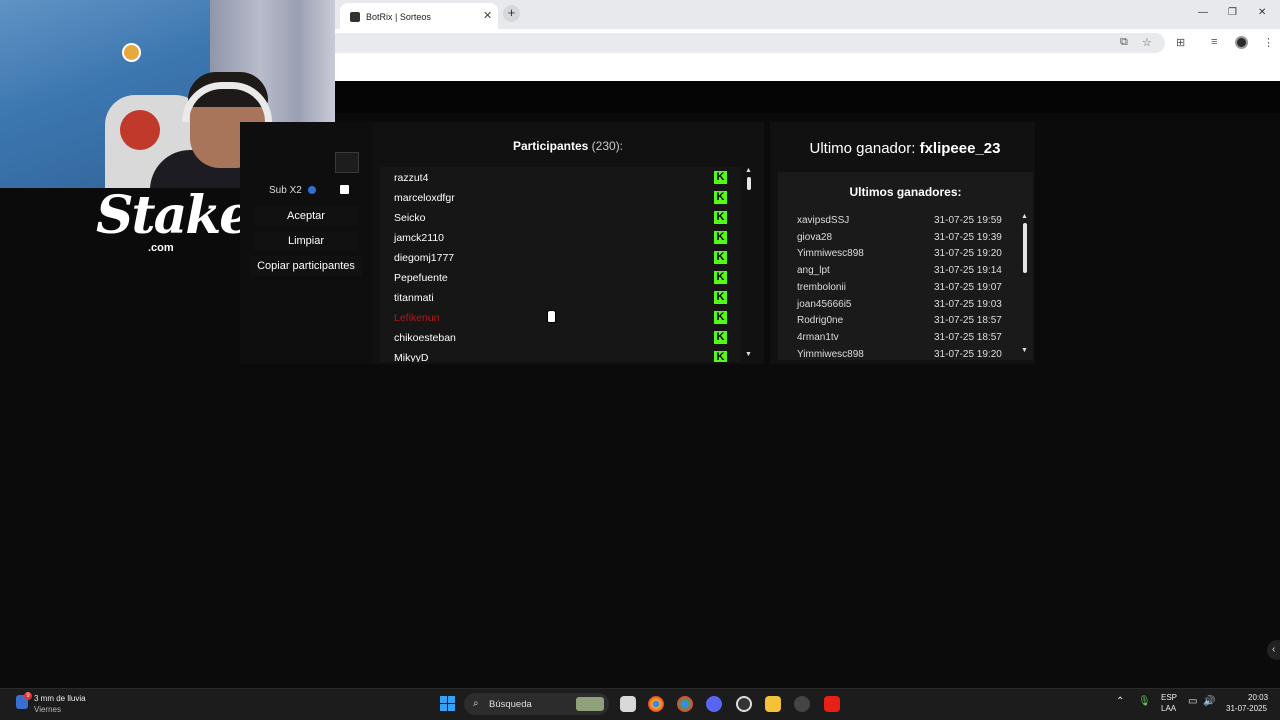 This screenshot has height=720, width=1280. I want to click on info-icon, so click(312, 190).